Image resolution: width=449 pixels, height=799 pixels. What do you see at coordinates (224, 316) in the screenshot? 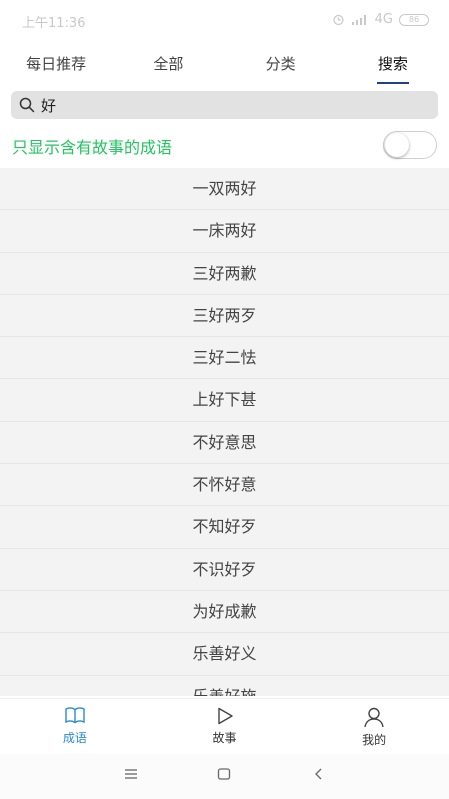
I see `list-item: 三好两歹` at bounding box center [224, 316].